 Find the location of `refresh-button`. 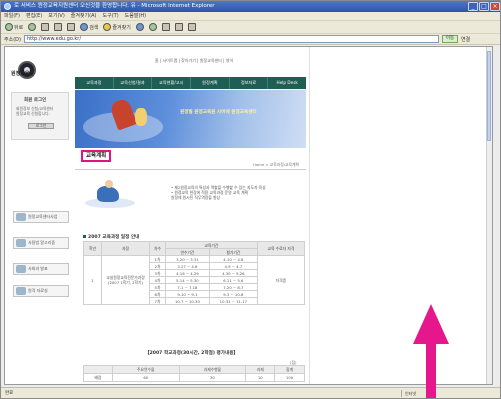

refresh-button is located at coordinates (58, 27).